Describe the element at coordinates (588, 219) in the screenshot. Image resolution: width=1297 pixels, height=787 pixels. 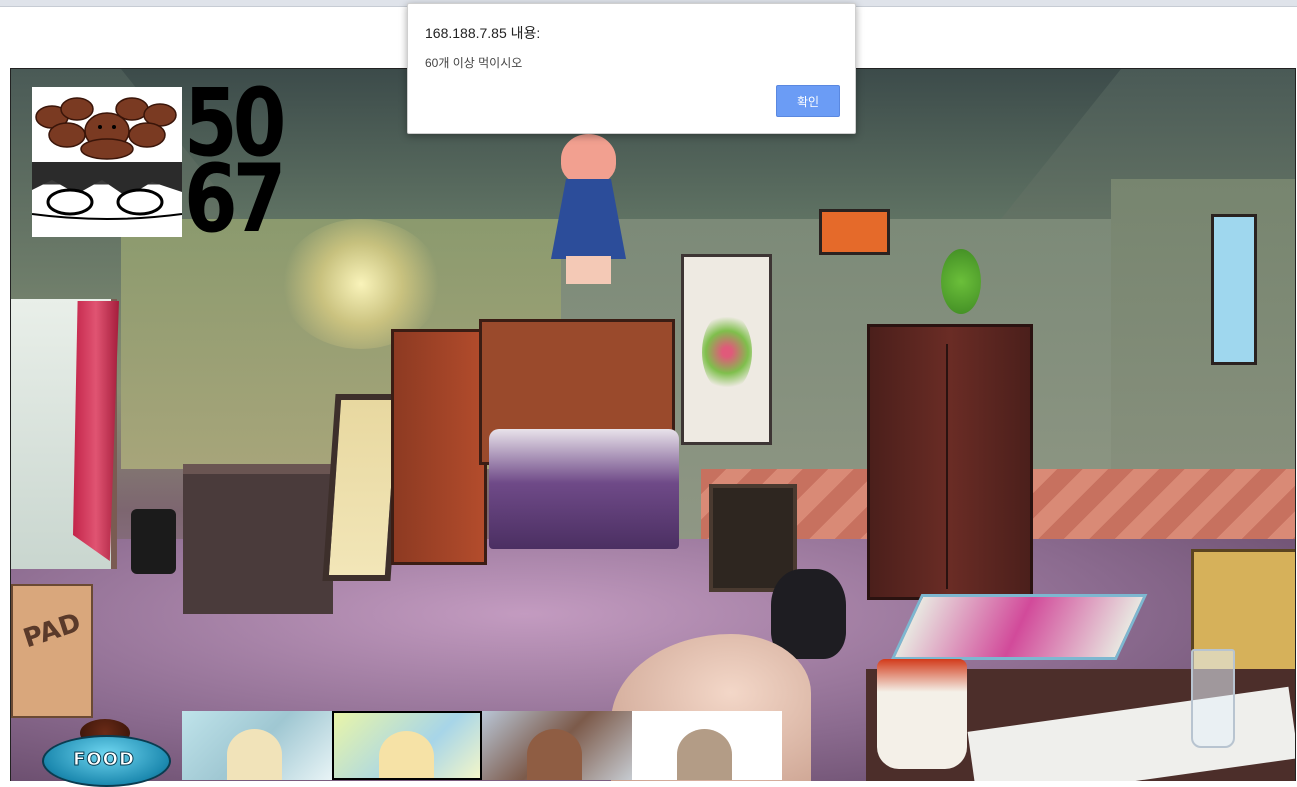
I see `character-uniform` at that location.